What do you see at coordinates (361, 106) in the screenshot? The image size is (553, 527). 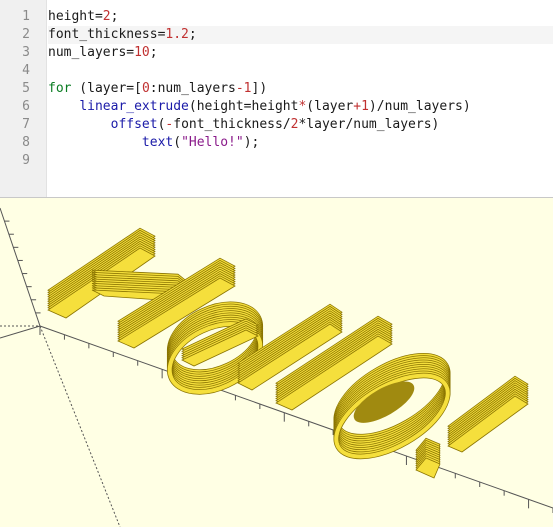 I see `code-token: +1` at bounding box center [361, 106].